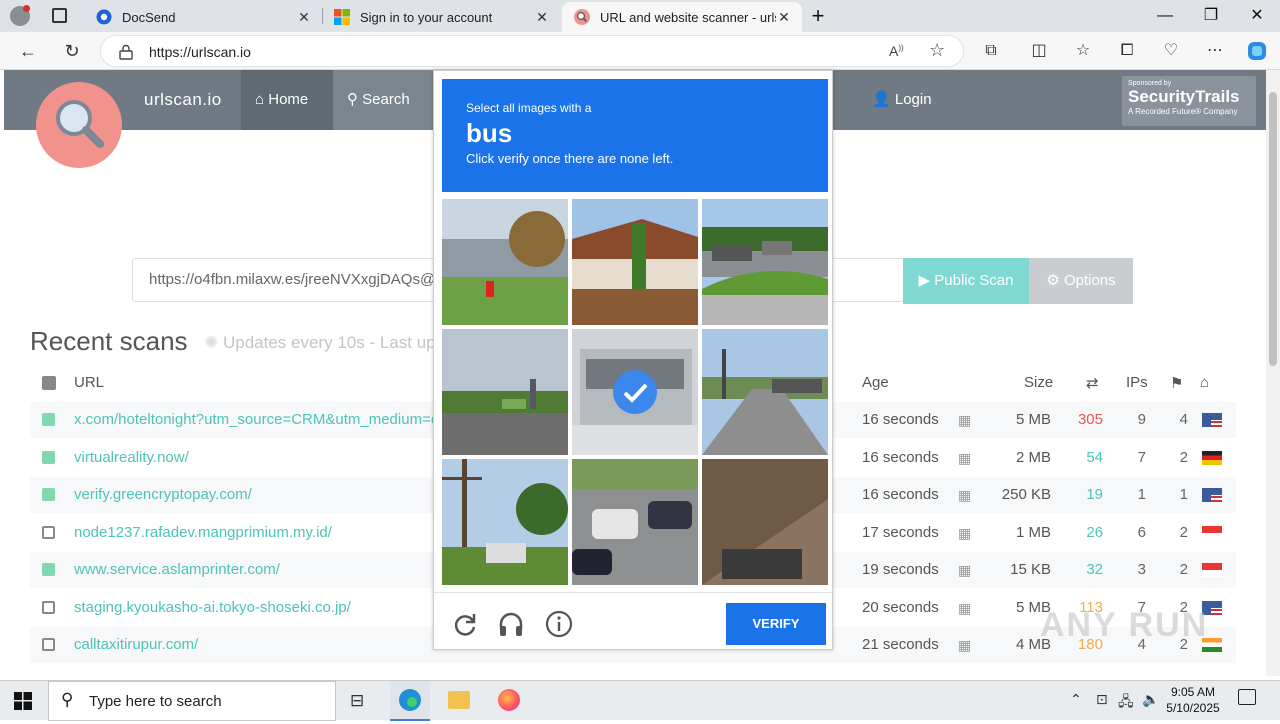  Describe the element at coordinates (896, 51) in the screenshot. I see `read-aloud-icon: A))` at that location.